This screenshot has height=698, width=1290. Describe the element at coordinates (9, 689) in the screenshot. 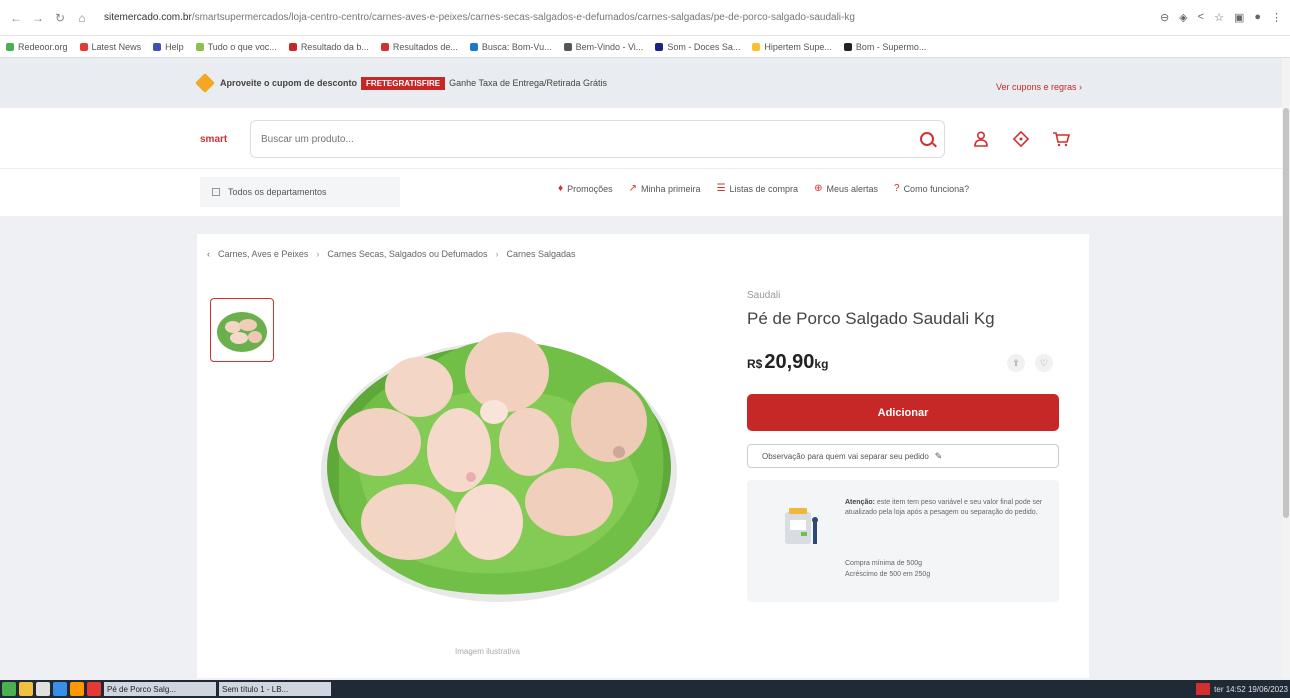

I see `start-icon` at that location.